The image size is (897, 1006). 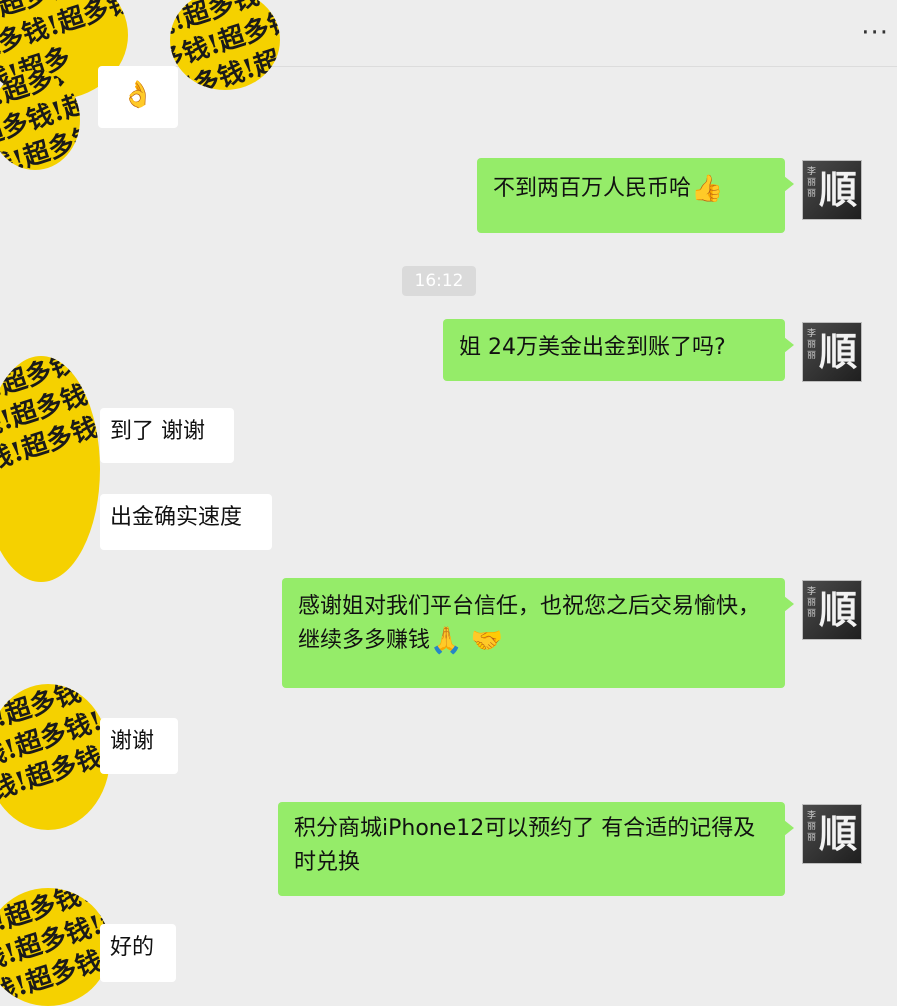 What do you see at coordinates (448, 33) in the screenshot?
I see `chat-header: ···` at bounding box center [448, 33].